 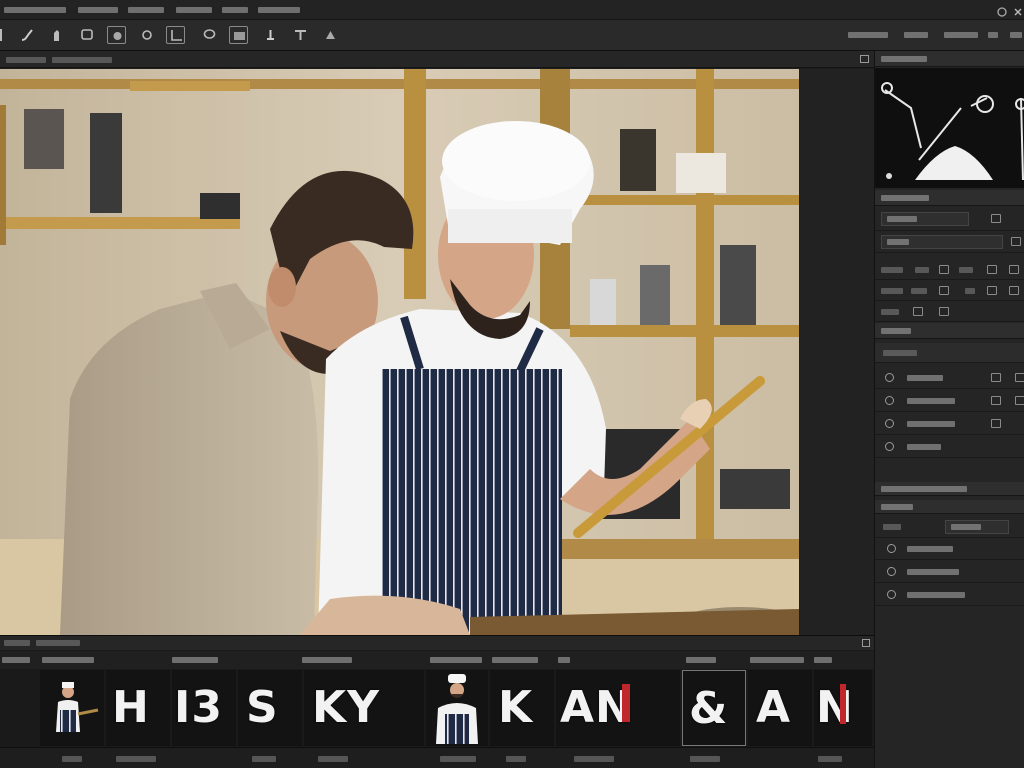 I want to click on crop-tool-icon, so click(x=175, y=35).